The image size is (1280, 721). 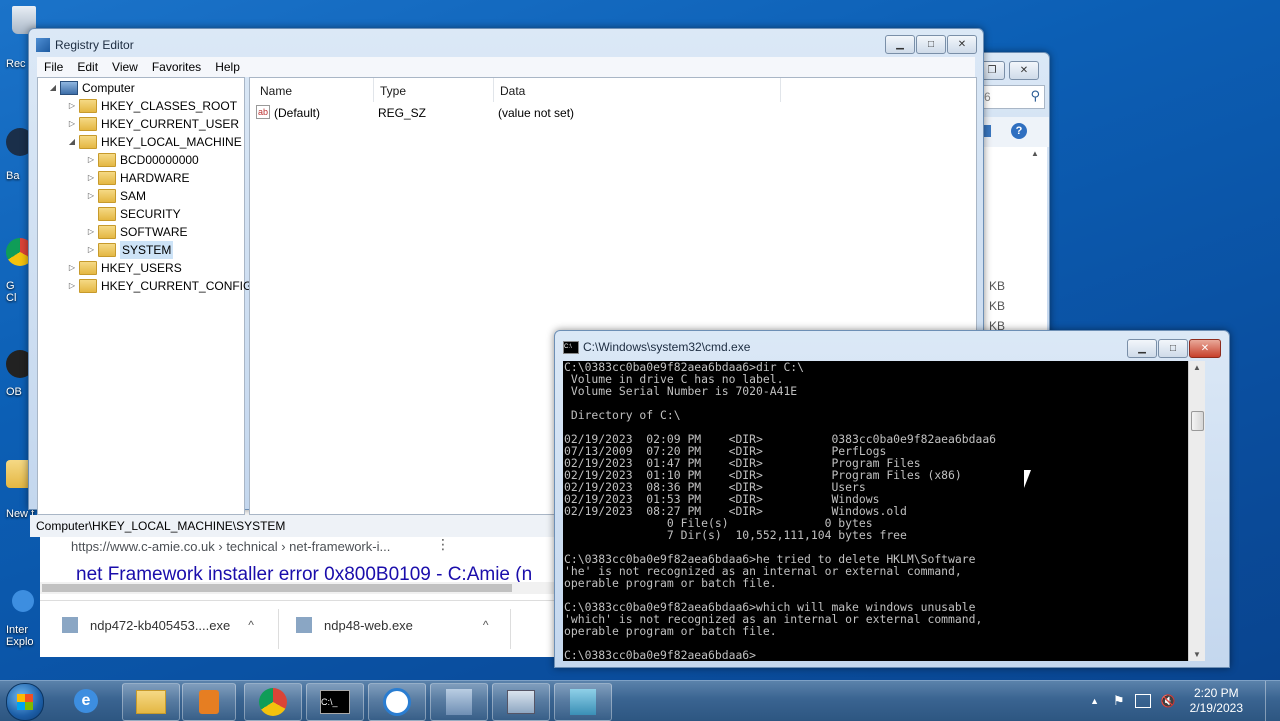 I want to click on tree-item-computer: ◢ Computer, so click(x=90, y=88).